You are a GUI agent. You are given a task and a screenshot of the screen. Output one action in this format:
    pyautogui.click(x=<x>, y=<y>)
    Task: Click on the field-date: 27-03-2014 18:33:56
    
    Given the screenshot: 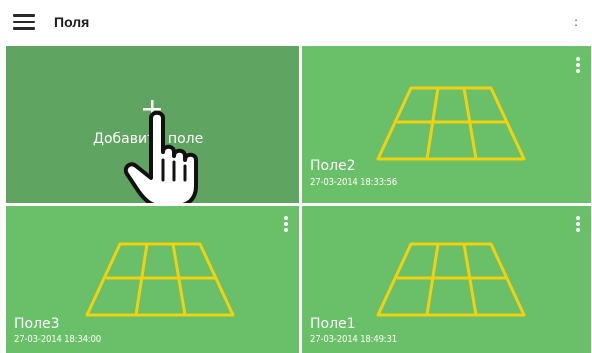 What is the action you would take?
    pyautogui.click(x=353, y=182)
    